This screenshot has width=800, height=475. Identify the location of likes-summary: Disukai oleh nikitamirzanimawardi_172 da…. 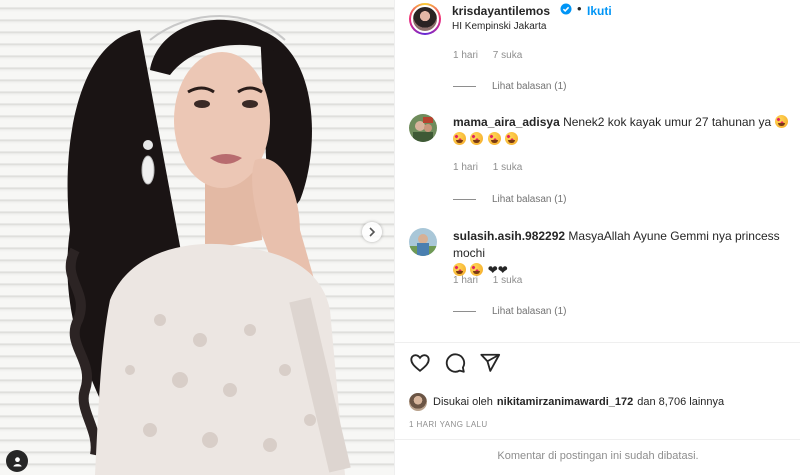
(566, 402).